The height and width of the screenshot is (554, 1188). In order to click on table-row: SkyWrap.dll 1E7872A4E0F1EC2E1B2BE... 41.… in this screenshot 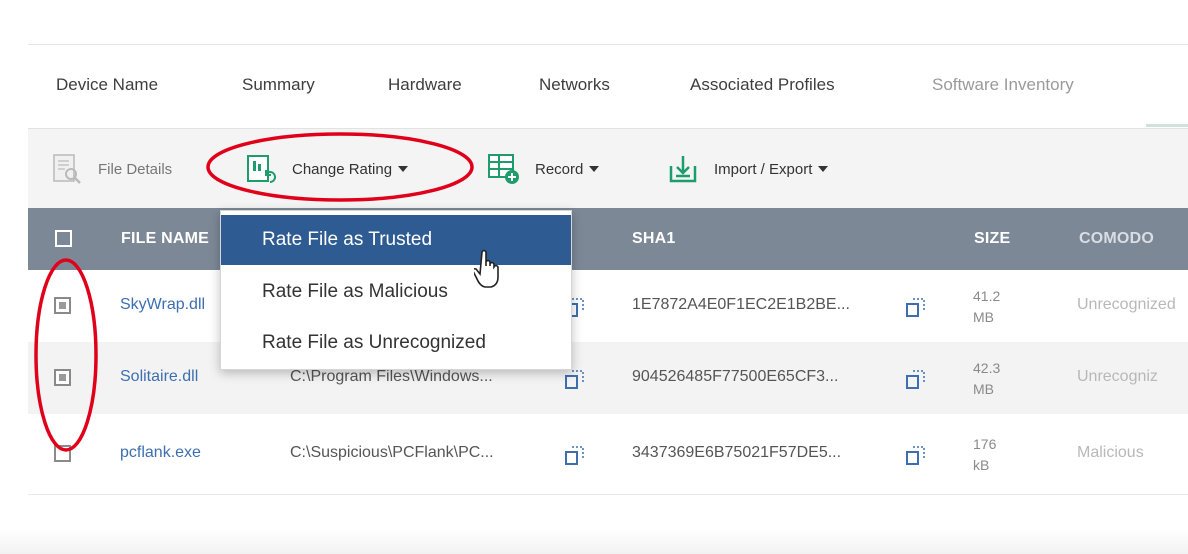, I will do `click(608, 306)`.